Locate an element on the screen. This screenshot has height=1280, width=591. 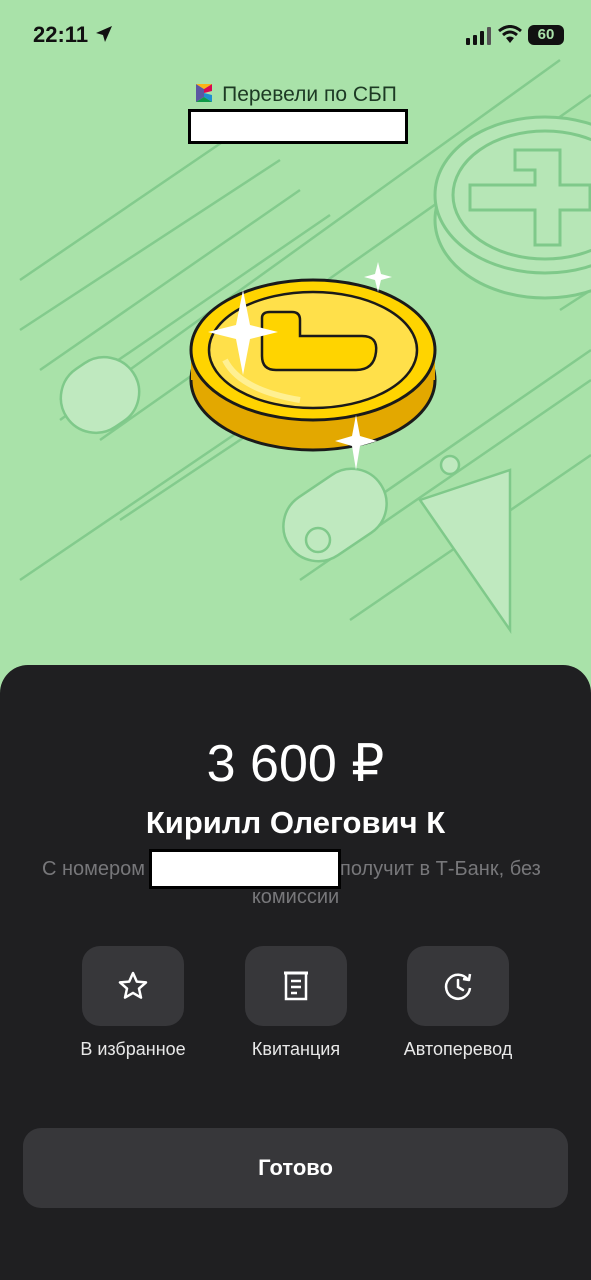
auto-transfer-label: Автоперевод is located at coordinates (458, 1049).